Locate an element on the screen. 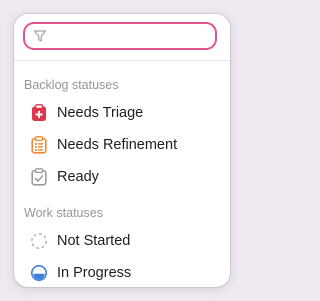 The width and height of the screenshot is (320, 301). search-field is located at coordinates (120, 36).